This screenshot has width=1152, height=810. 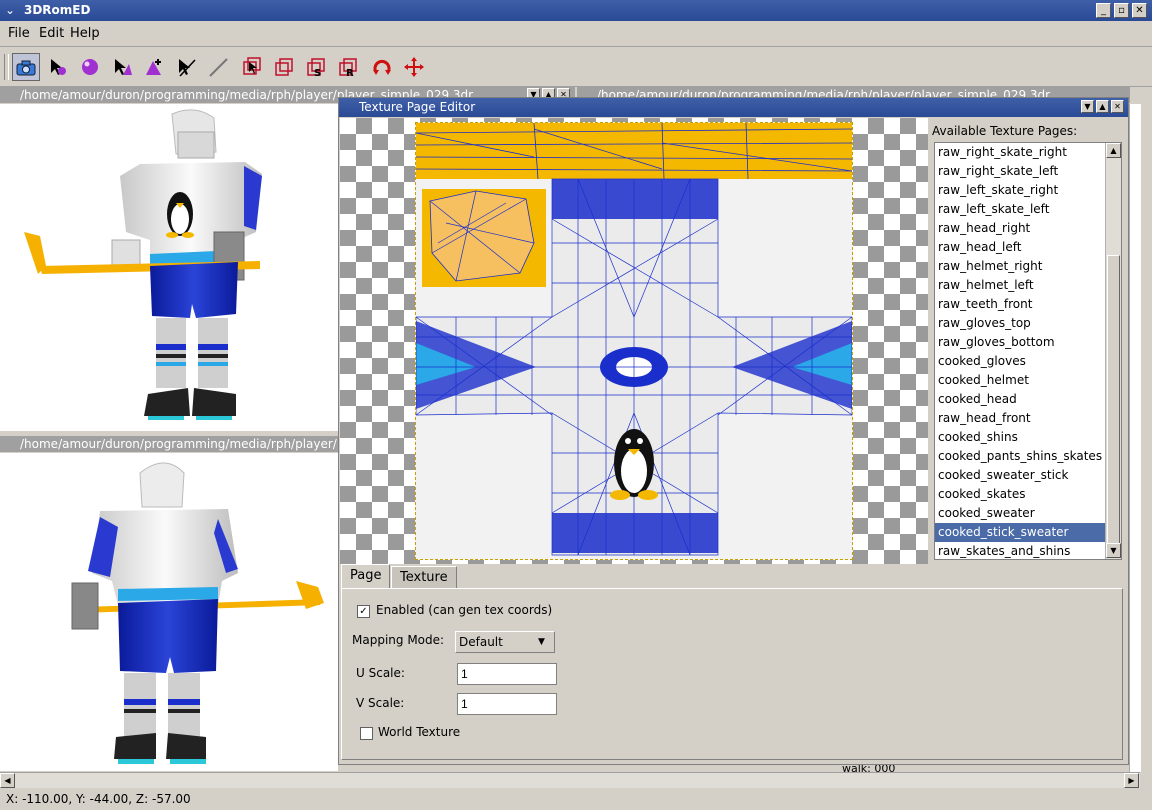 What do you see at coordinates (1020, 399) in the screenshot?
I see `list-item: cooked_head` at bounding box center [1020, 399].